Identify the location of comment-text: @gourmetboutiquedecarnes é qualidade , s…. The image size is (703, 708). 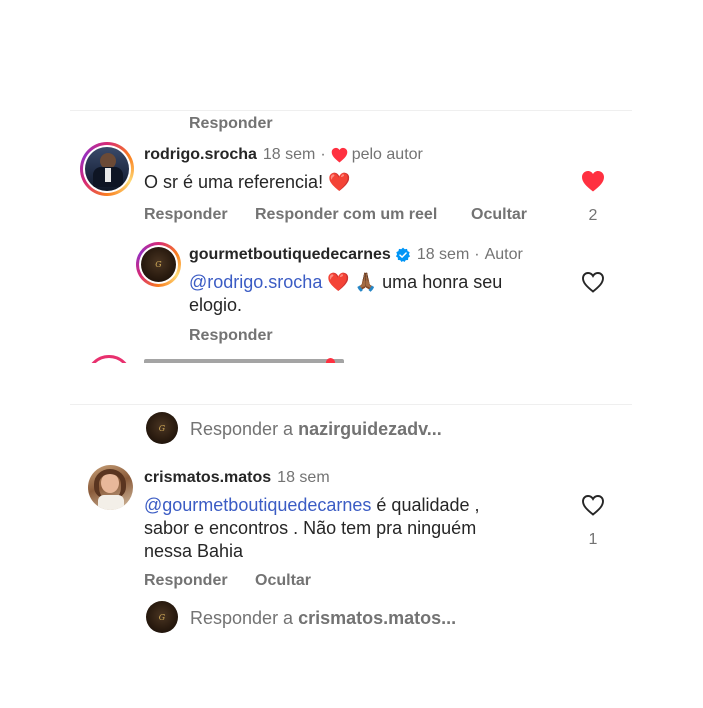
(359, 528).